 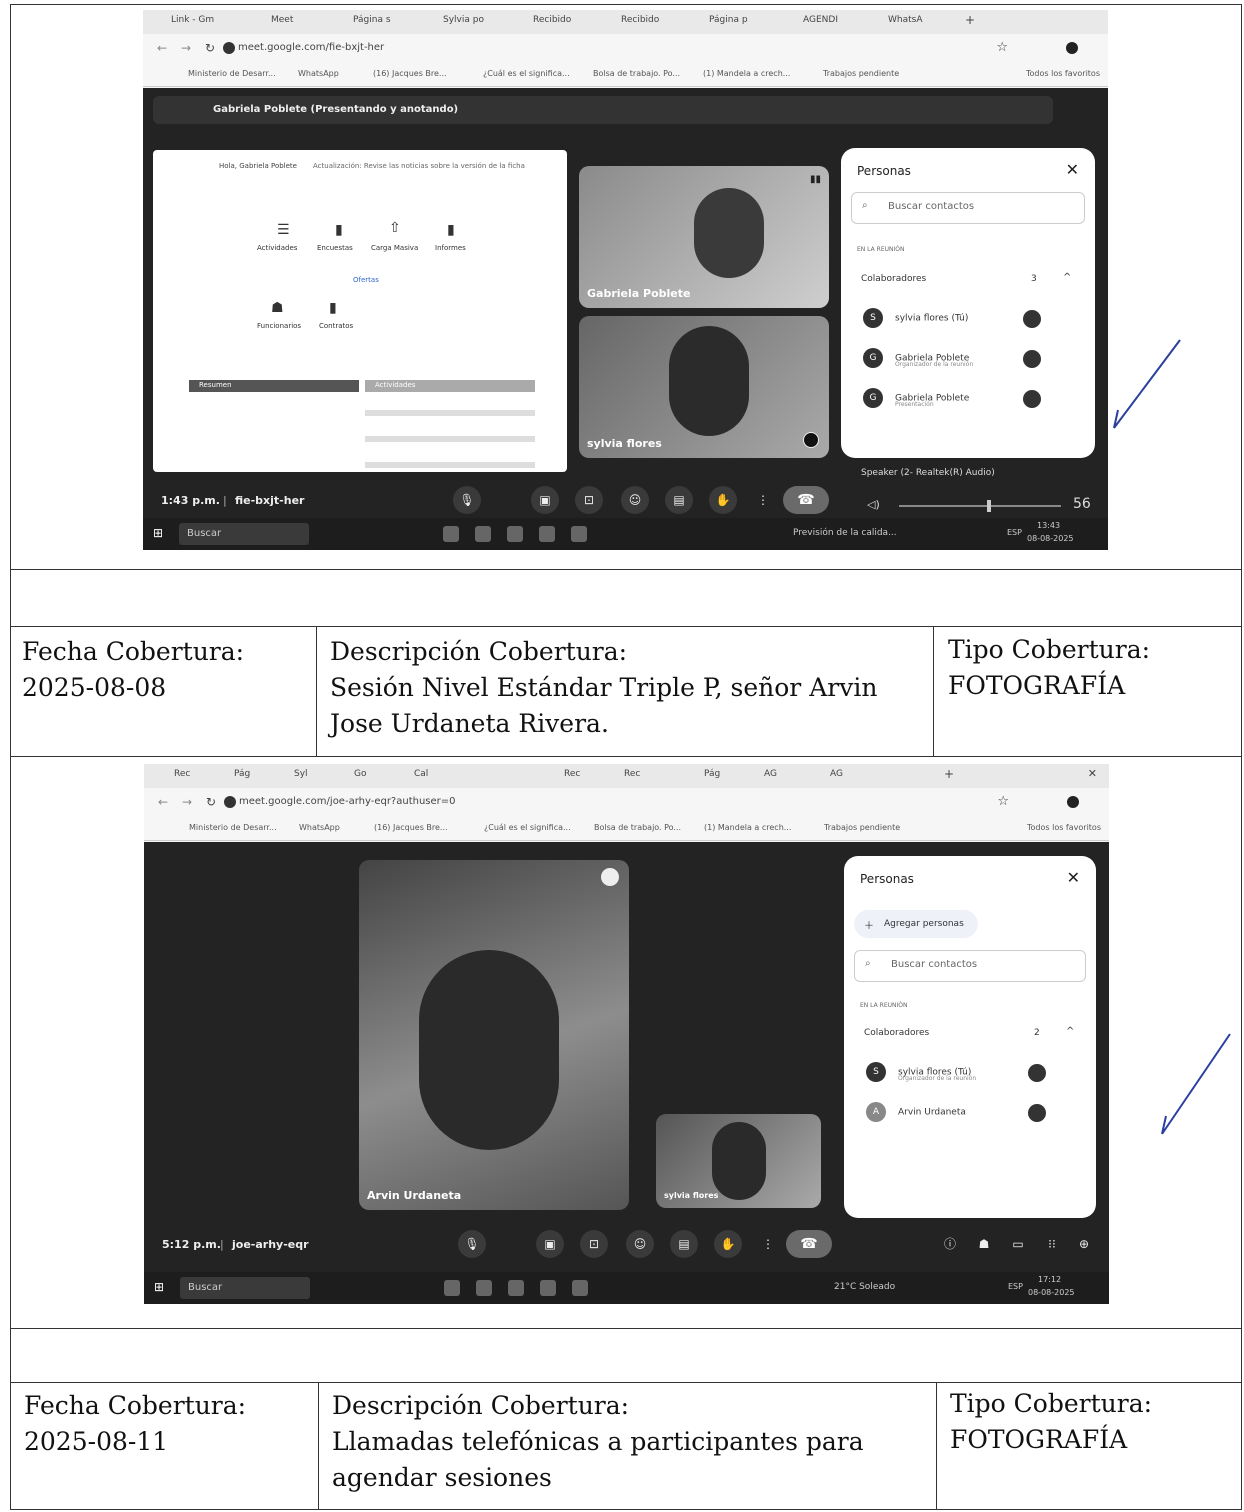 I want to click on browser-tab: AG, so click(x=836, y=774).